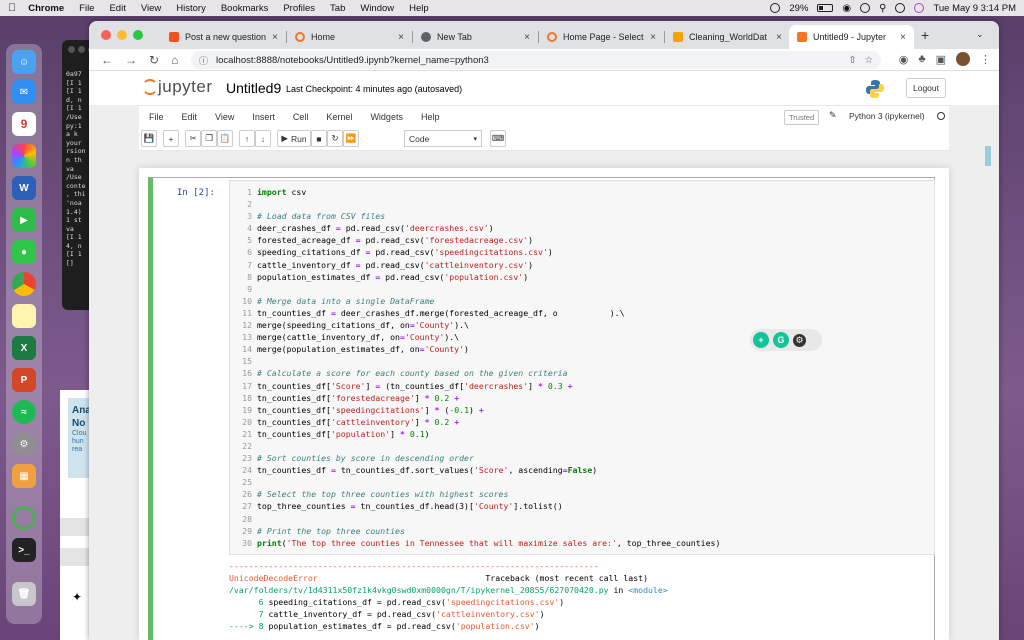 Image resolution: width=1024 pixels, height=640 pixels. Describe the element at coordinates (825, 8) in the screenshot. I see `battery-icon` at that location.